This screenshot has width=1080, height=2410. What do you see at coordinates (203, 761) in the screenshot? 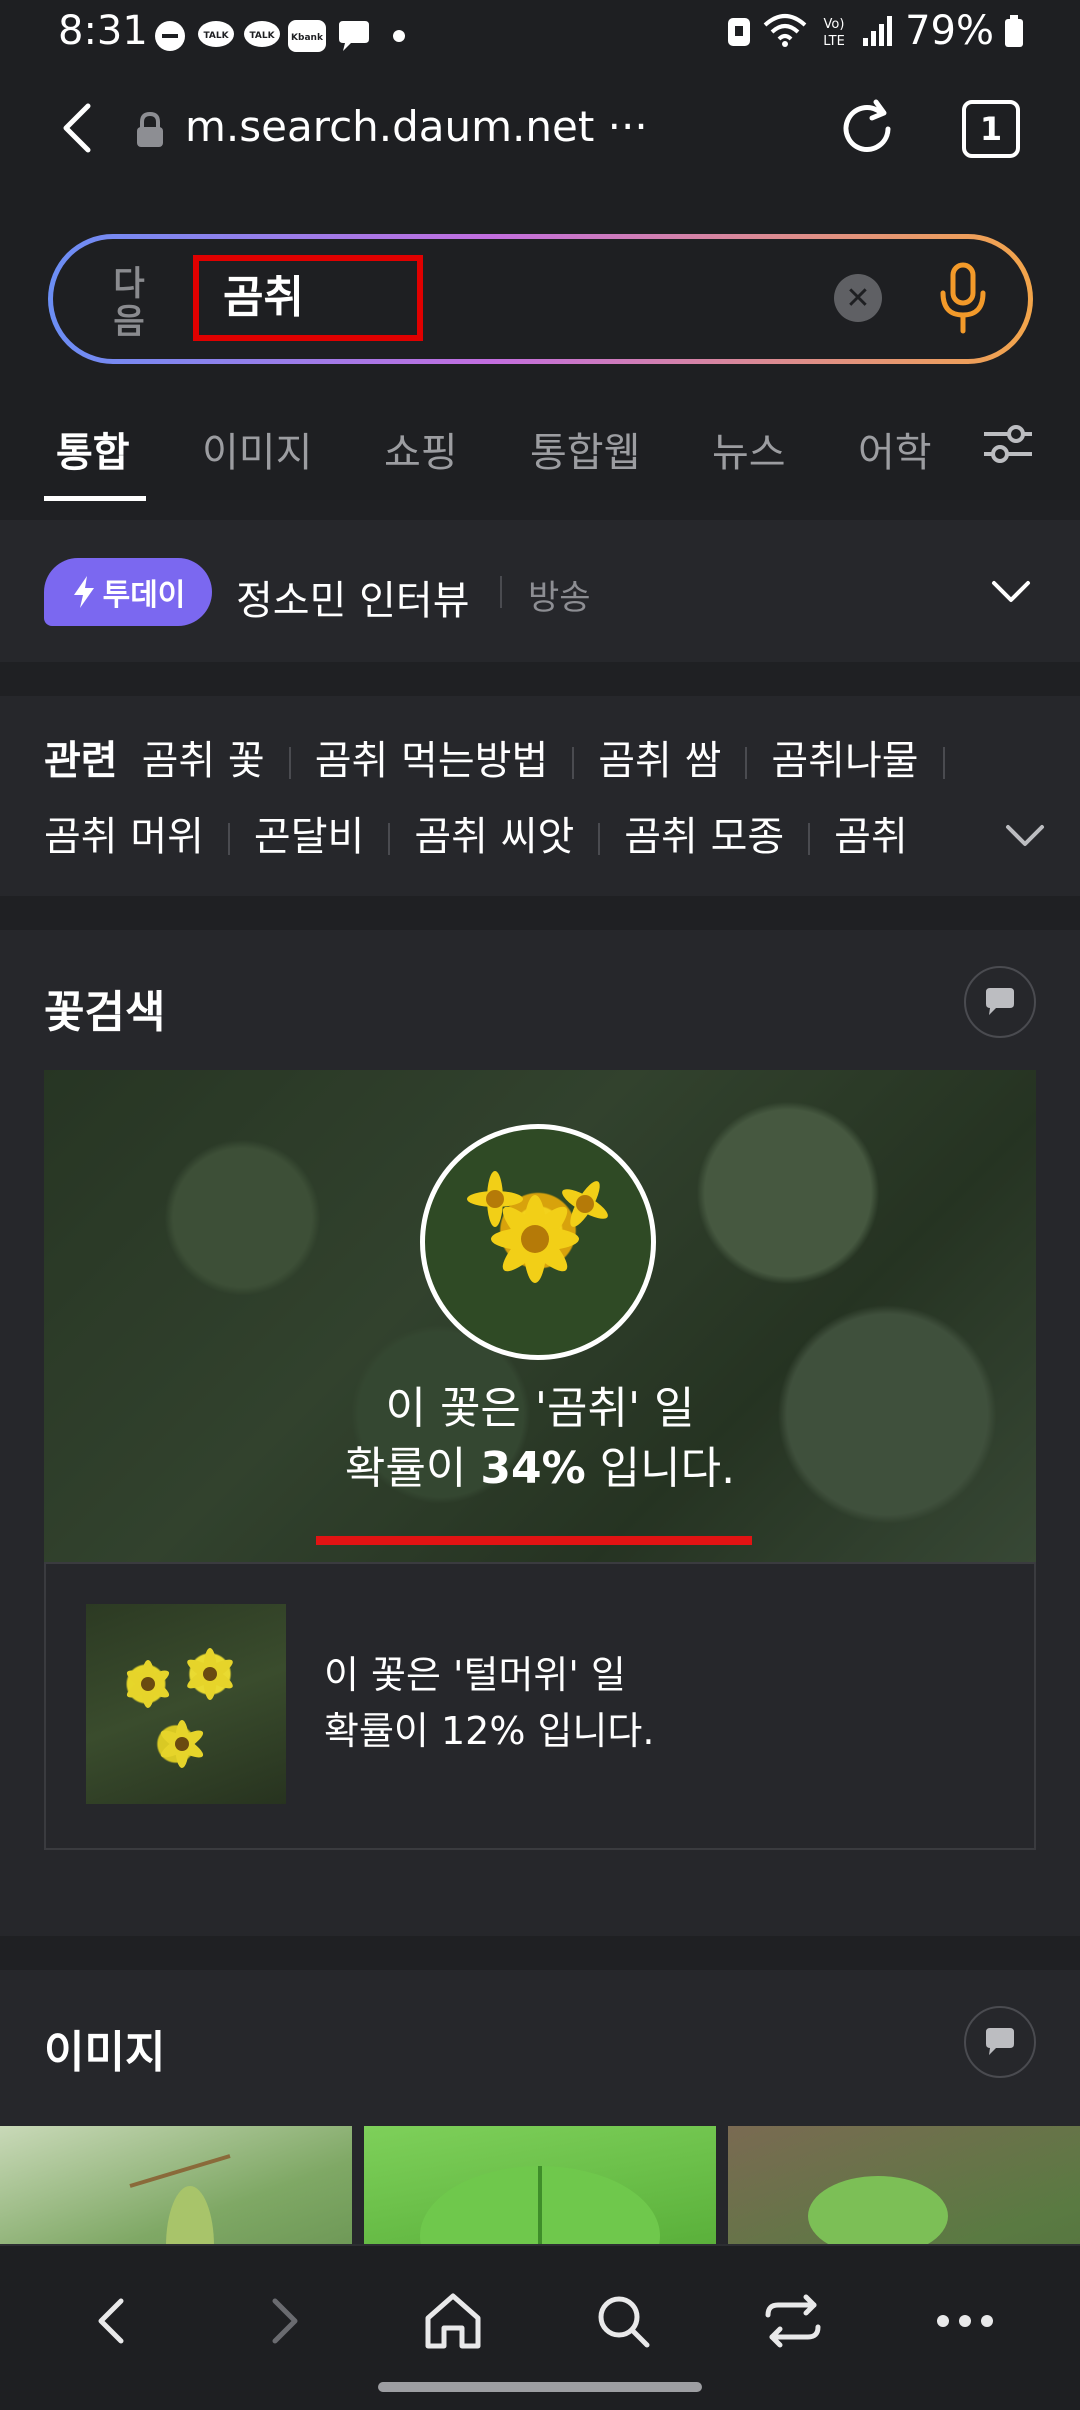
I see `related-link: 곰취 꽃` at bounding box center [203, 761].